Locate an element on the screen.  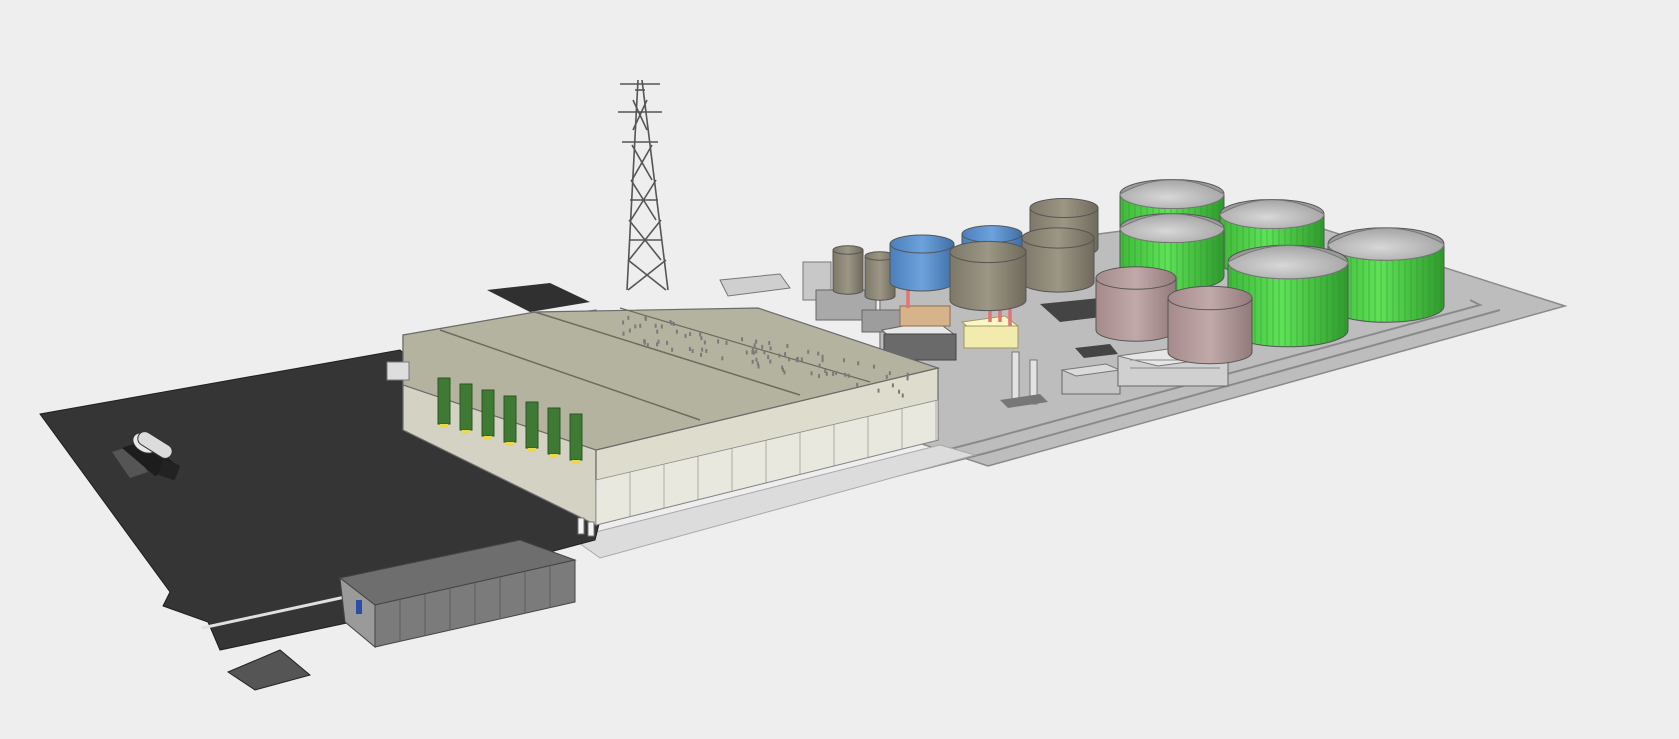
asphalt-rear is located at coordinates (538, 297).